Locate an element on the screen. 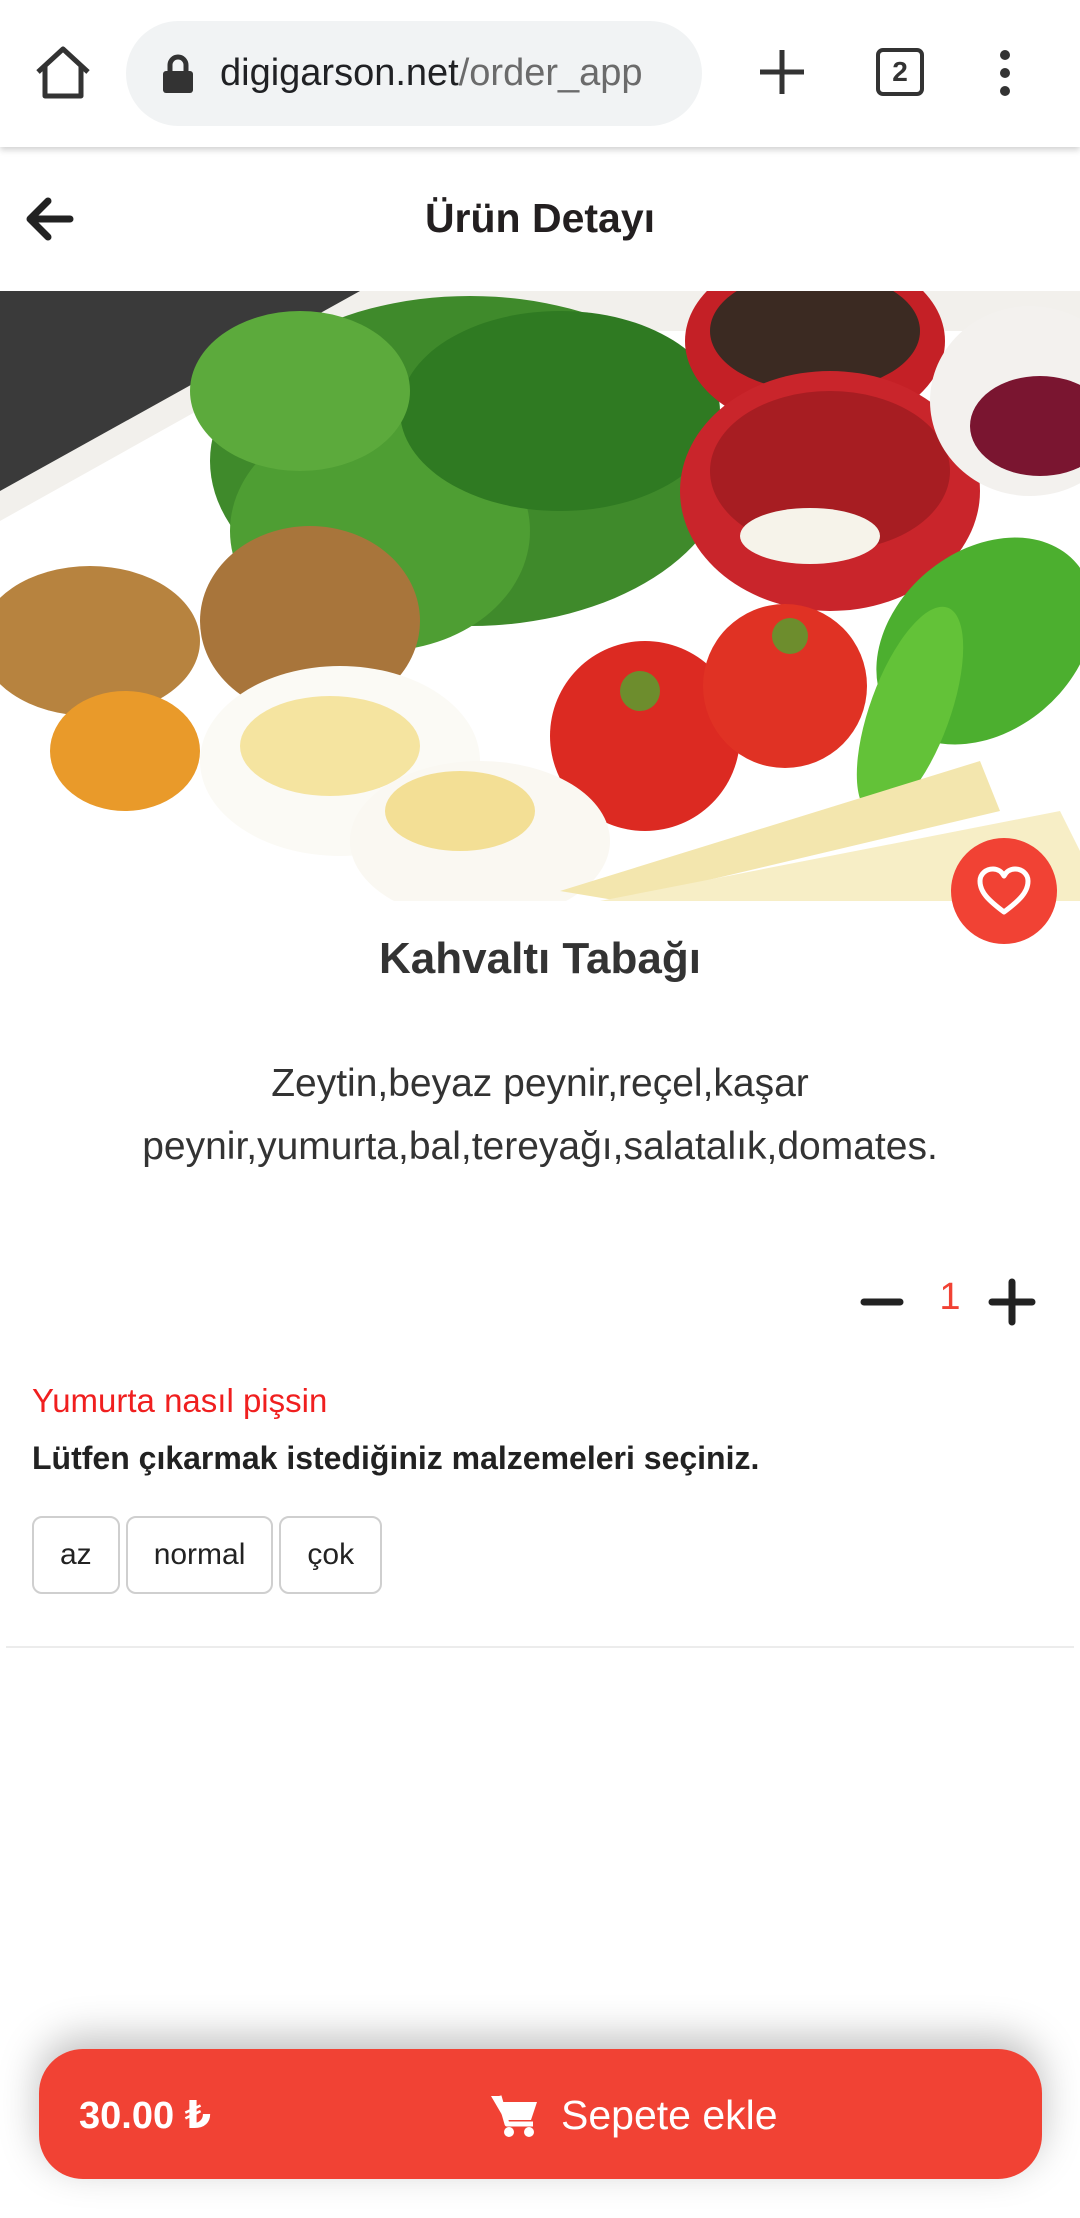  url-host: digigarson.net is located at coordinates (339, 73).